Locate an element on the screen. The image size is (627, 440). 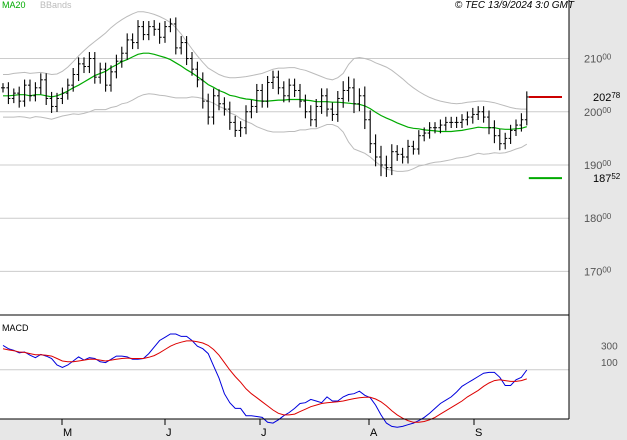
month-label: M is located at coordinates (67, 433).